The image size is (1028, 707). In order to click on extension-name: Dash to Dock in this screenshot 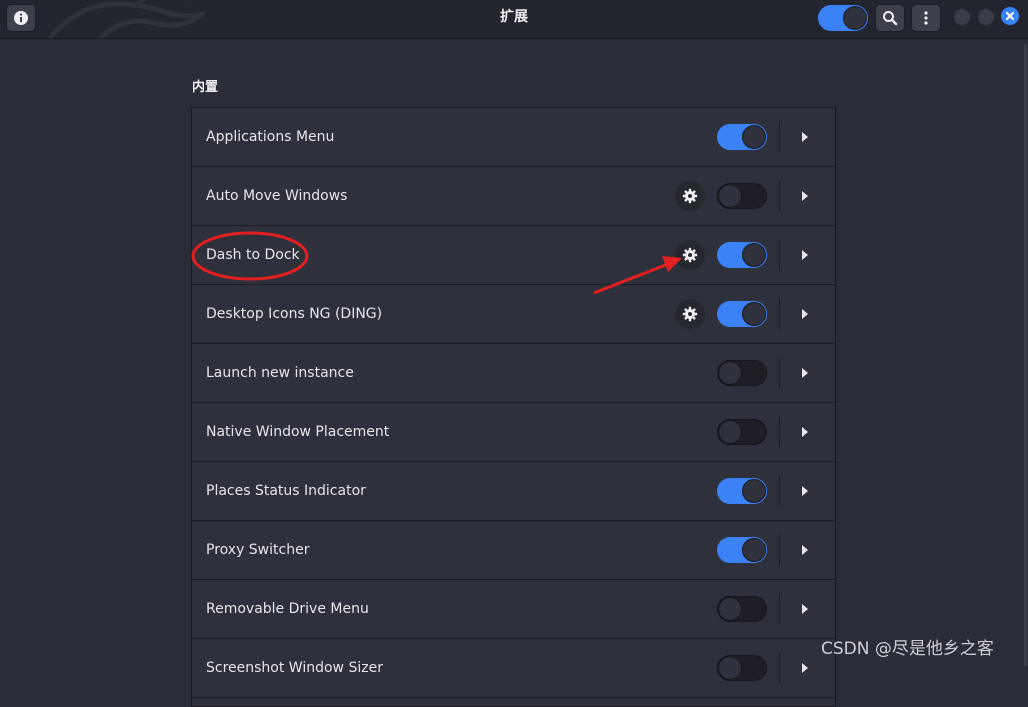, I will do `click(253, 255)`.